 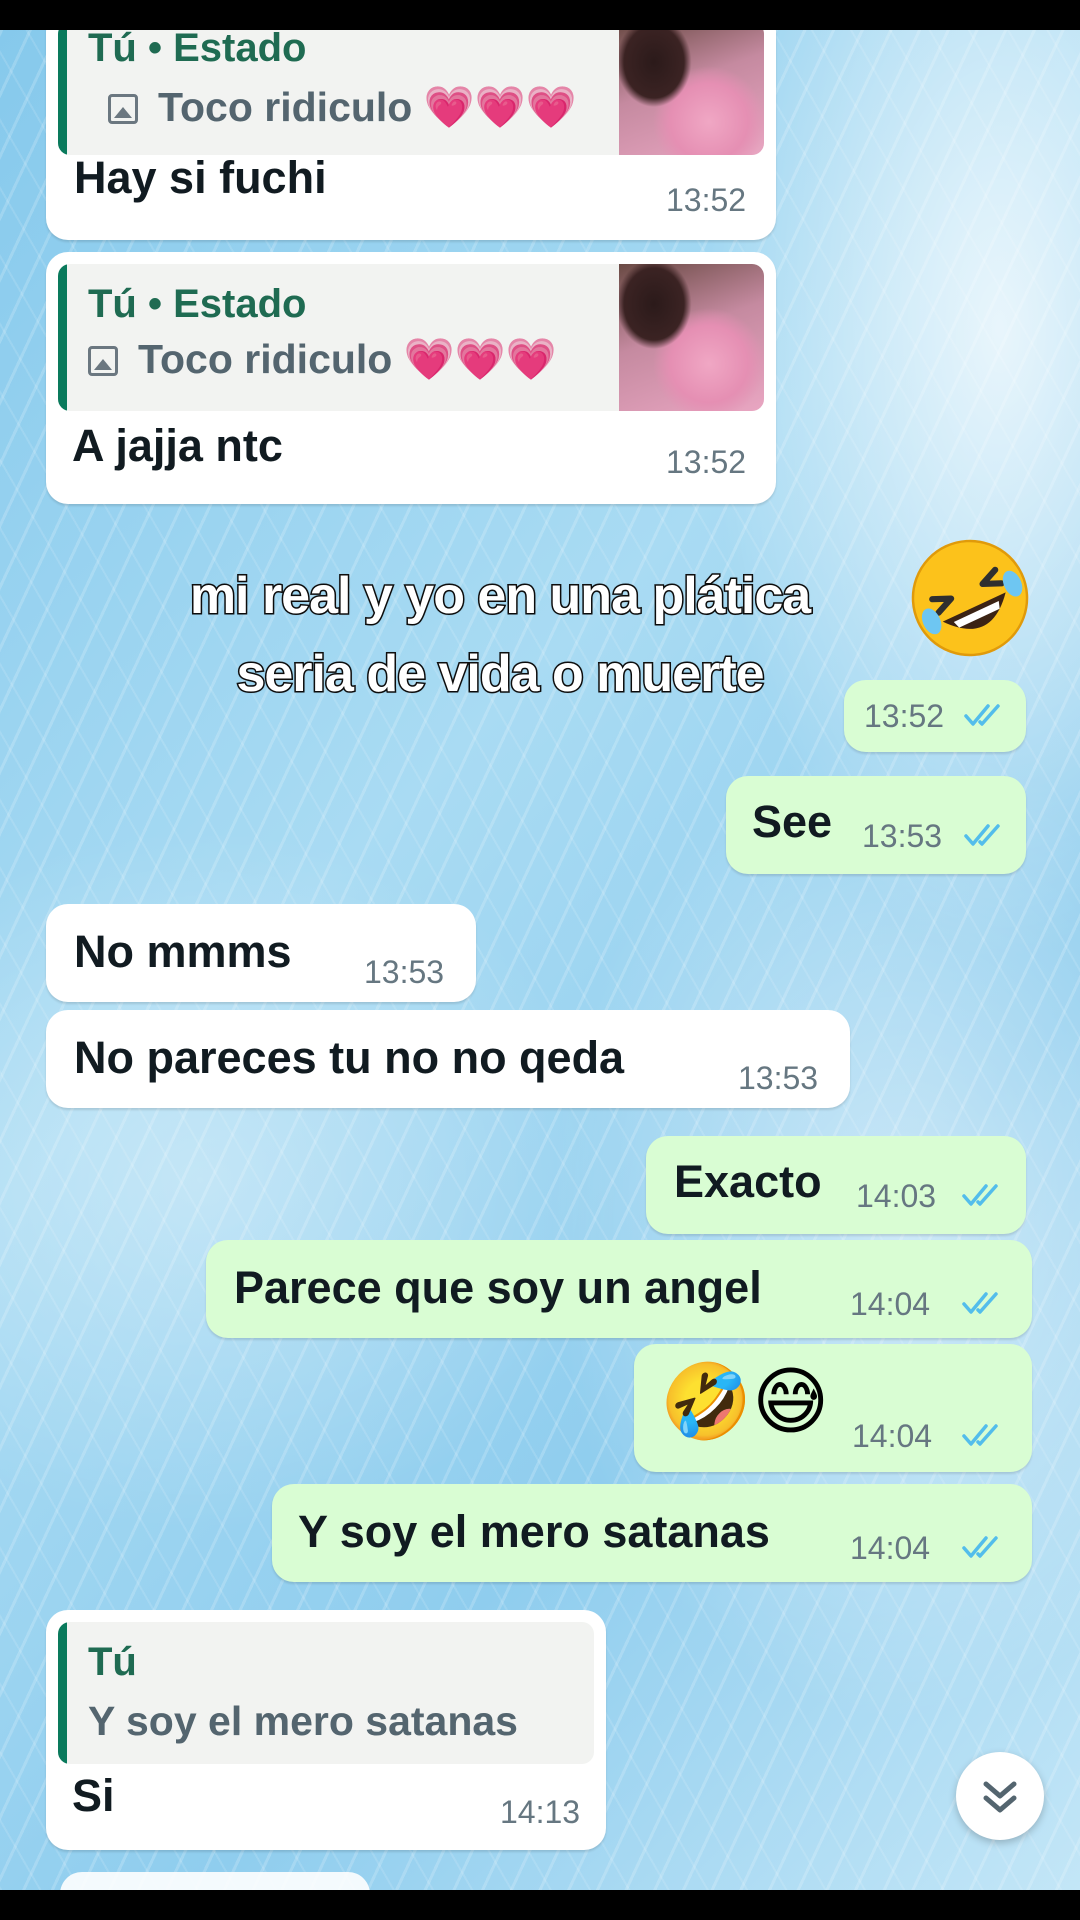 I want to click on message-bubble-outgoing: See 13:53, so click(x=876, y=825).